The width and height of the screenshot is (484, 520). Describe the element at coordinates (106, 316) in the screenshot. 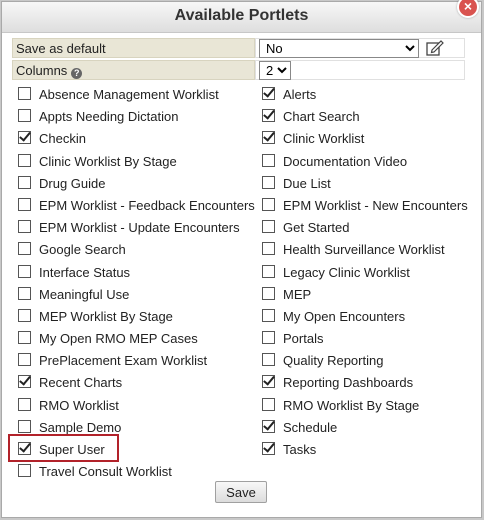

I see `portlet-label: MEP Worklist By Stage` at that location.